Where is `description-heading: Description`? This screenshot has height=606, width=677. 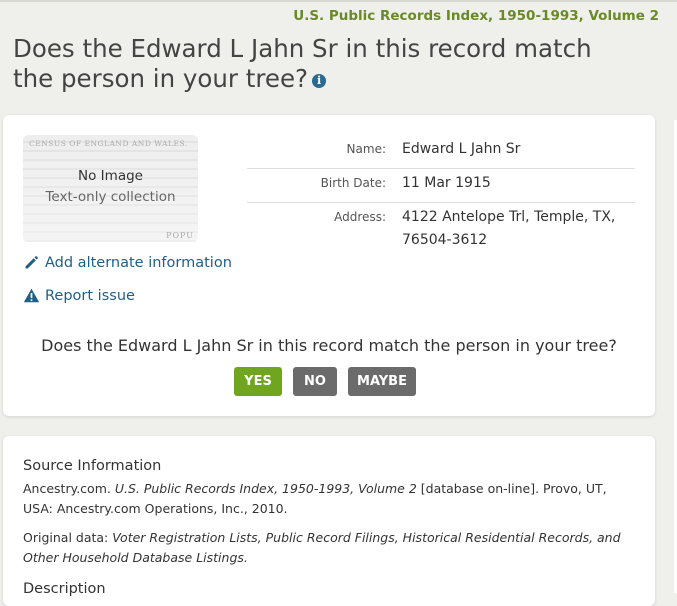 description-heading: Description is located at coordinates (64, 589).